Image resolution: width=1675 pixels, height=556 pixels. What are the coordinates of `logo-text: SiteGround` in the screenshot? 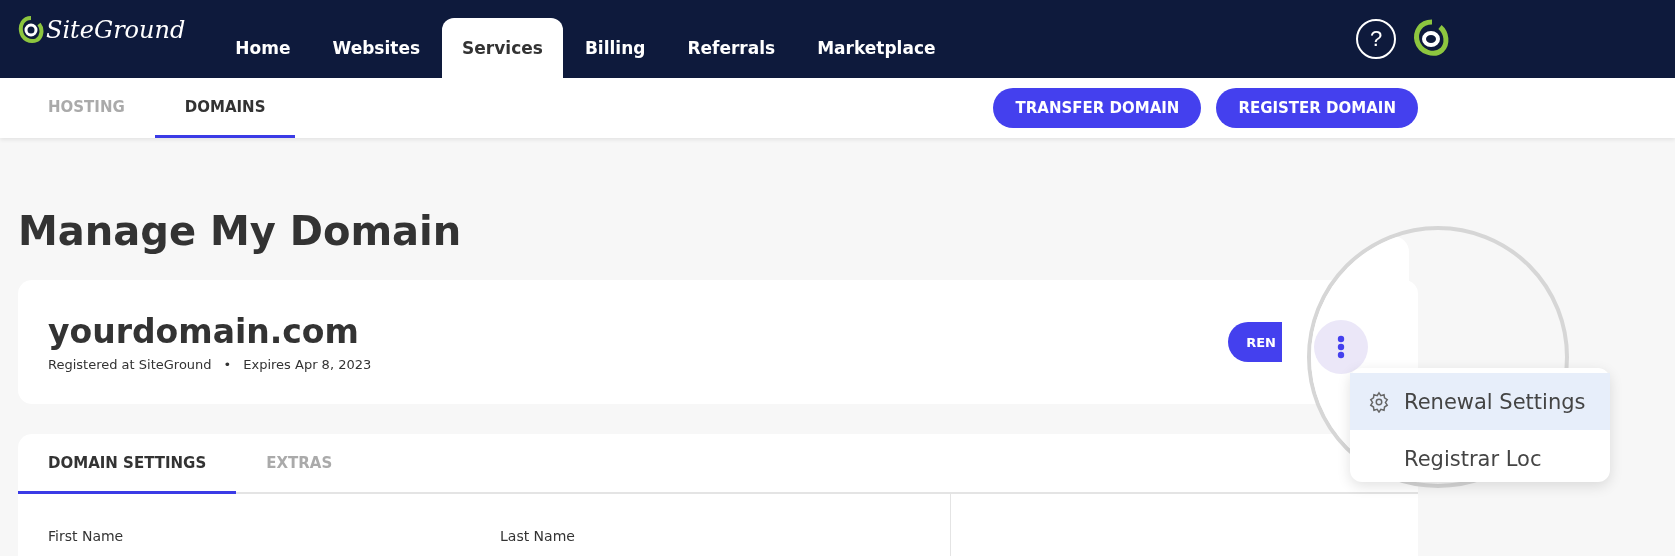 It's located at (116, 30).